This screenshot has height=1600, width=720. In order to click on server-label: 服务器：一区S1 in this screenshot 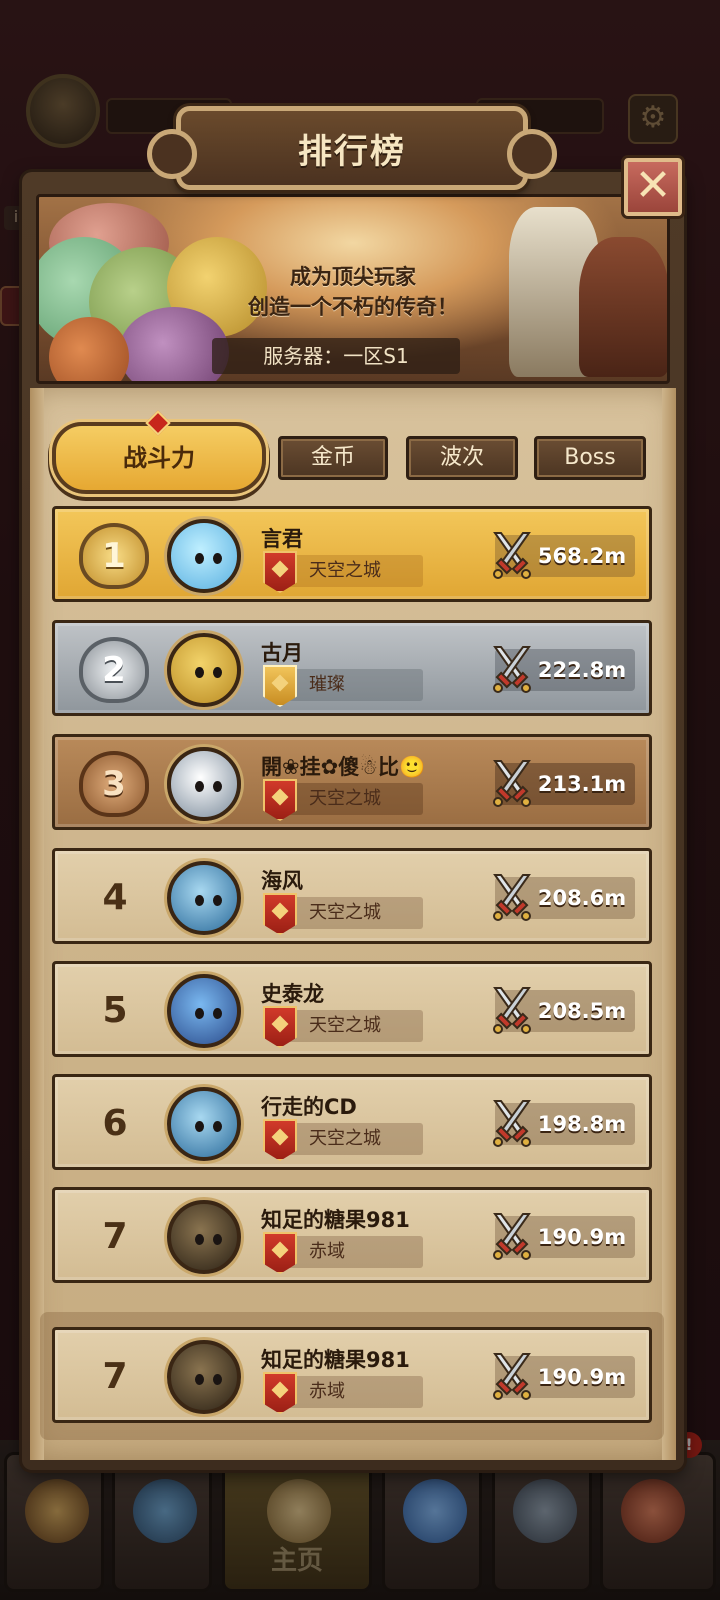, I will do `click(336, 356)`.